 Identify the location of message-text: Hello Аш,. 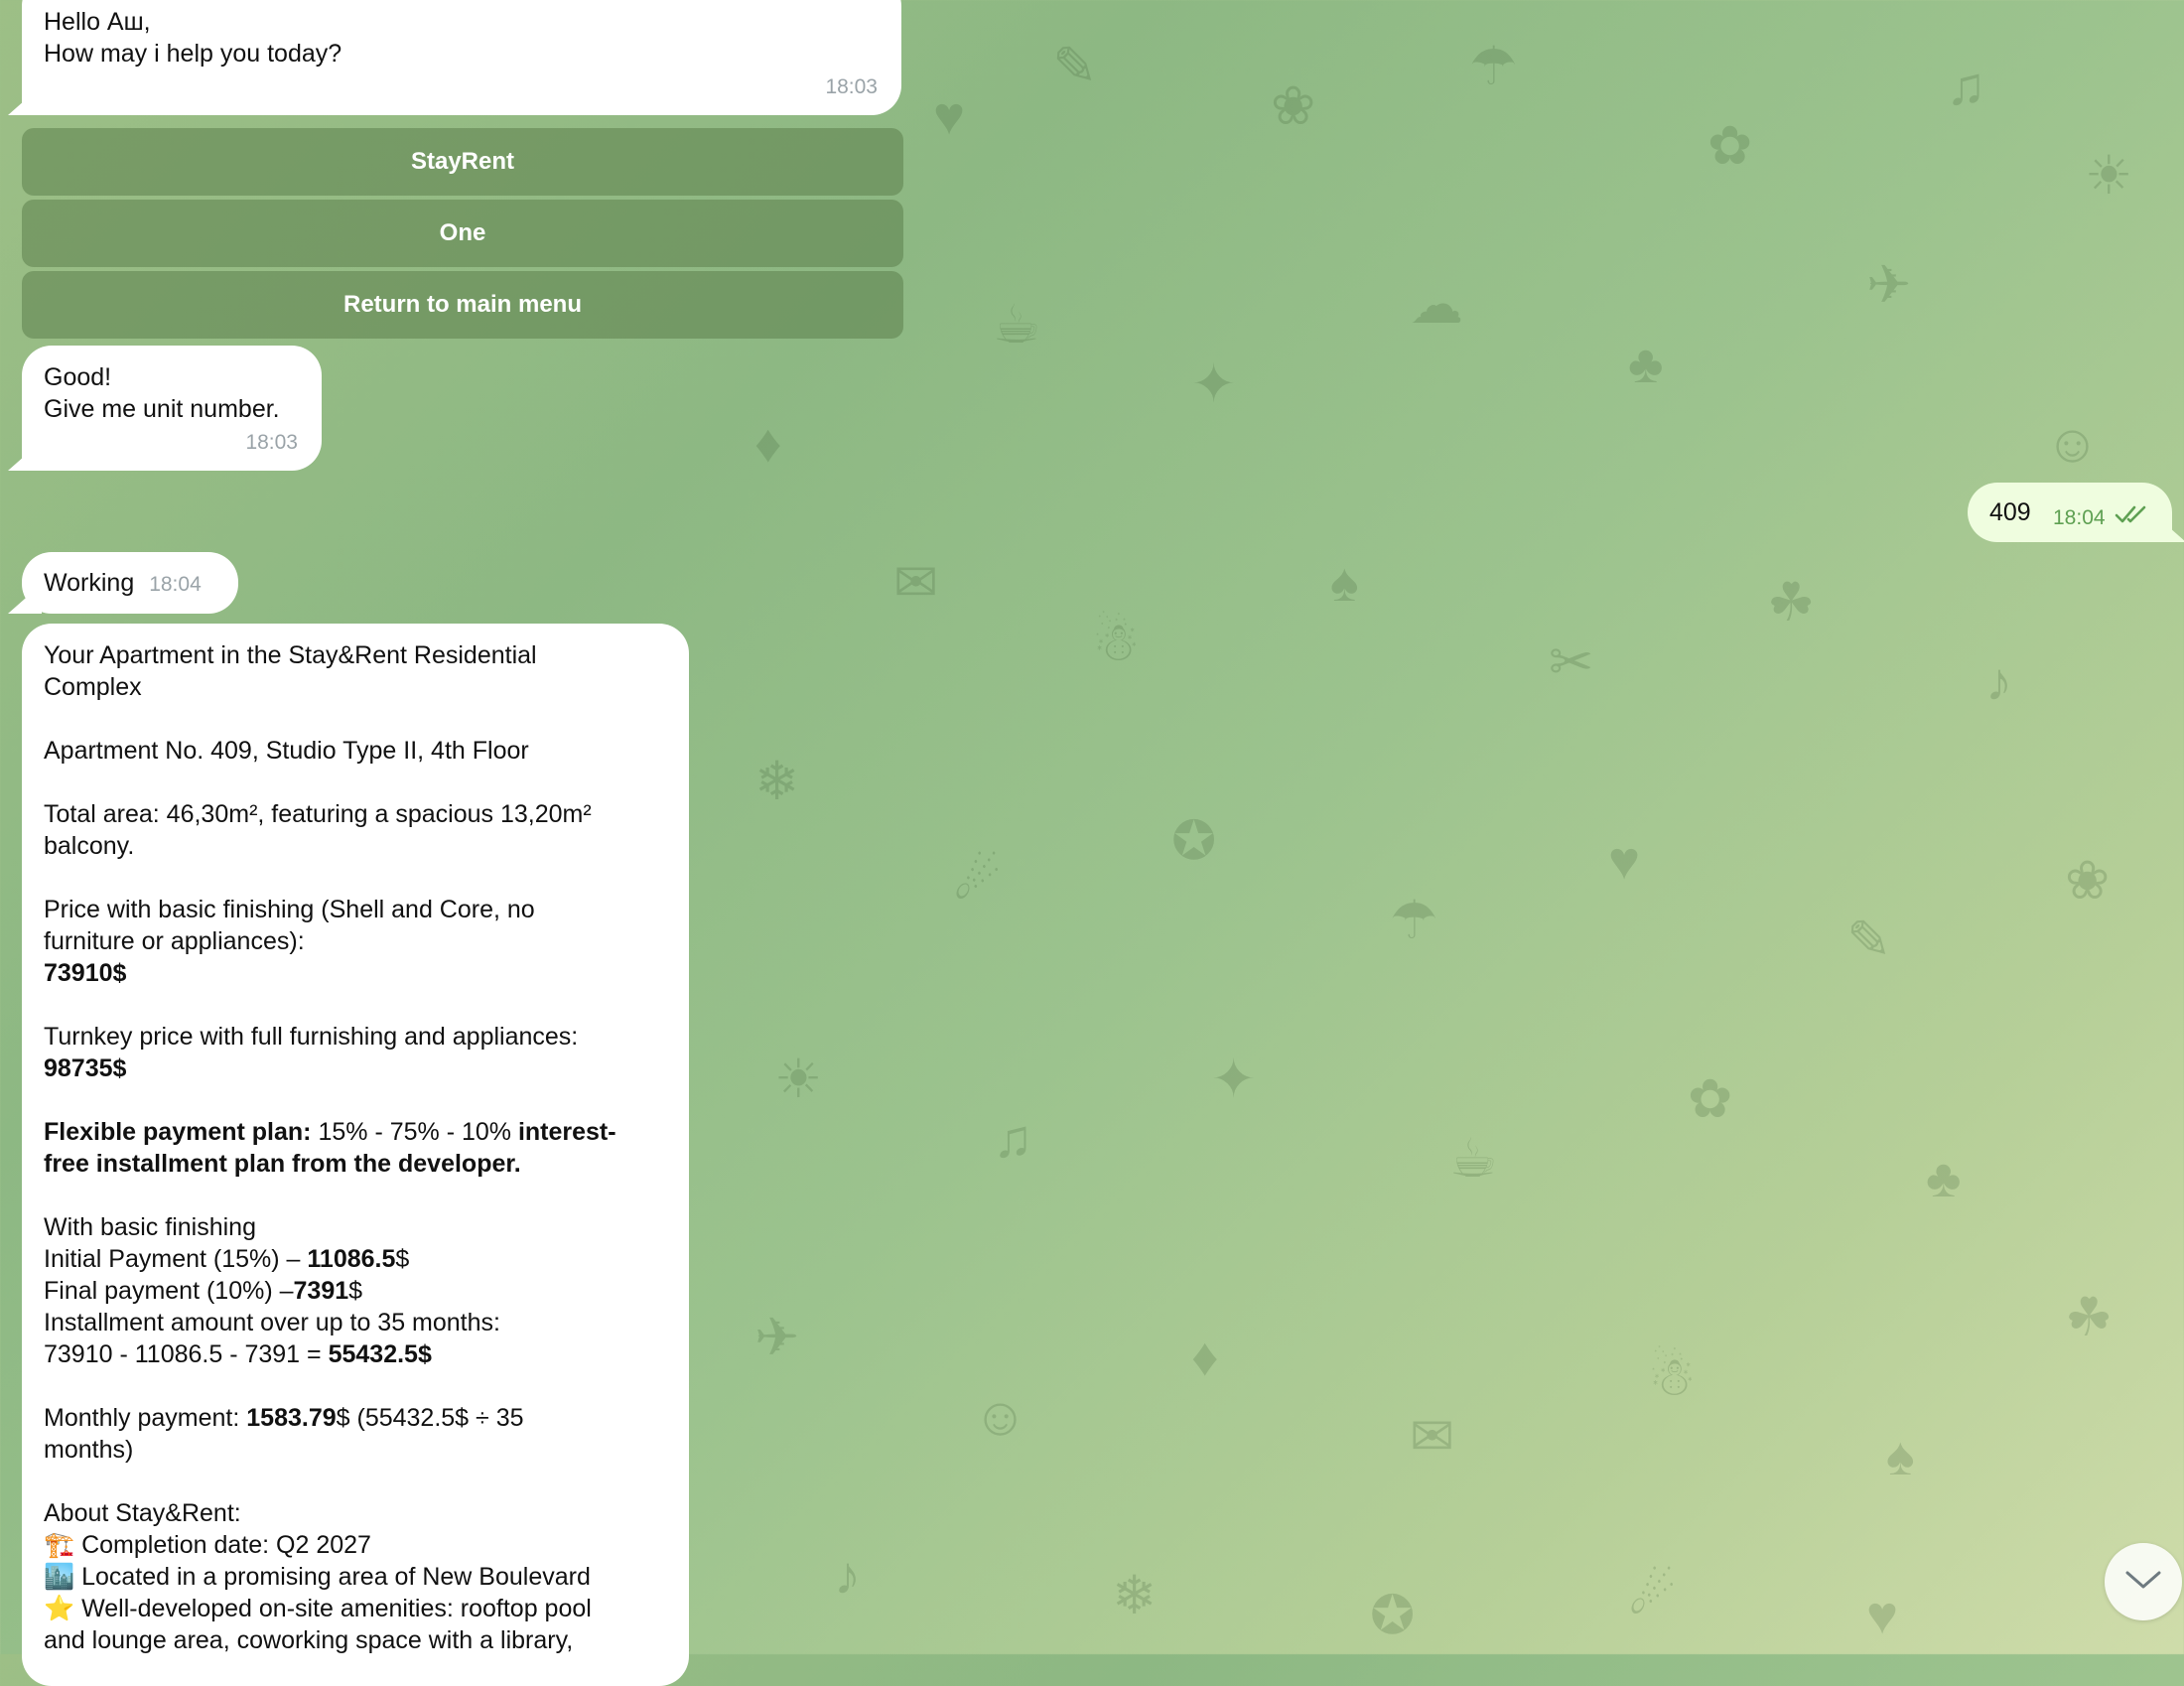
(97, 22).